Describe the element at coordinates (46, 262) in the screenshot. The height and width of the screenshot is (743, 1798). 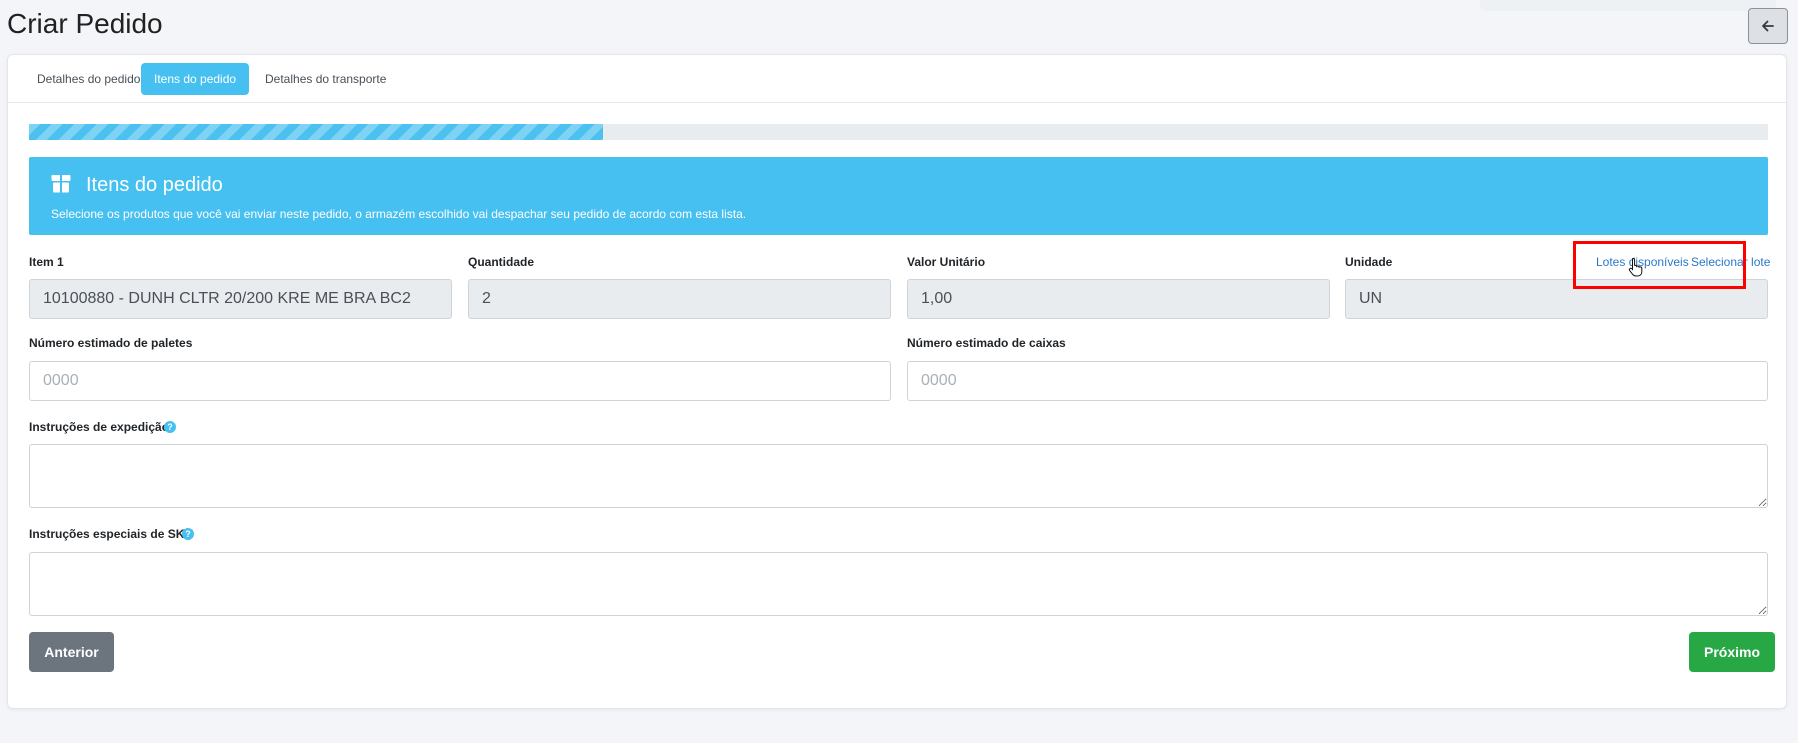
I see `item-label: Item 1` at that location.